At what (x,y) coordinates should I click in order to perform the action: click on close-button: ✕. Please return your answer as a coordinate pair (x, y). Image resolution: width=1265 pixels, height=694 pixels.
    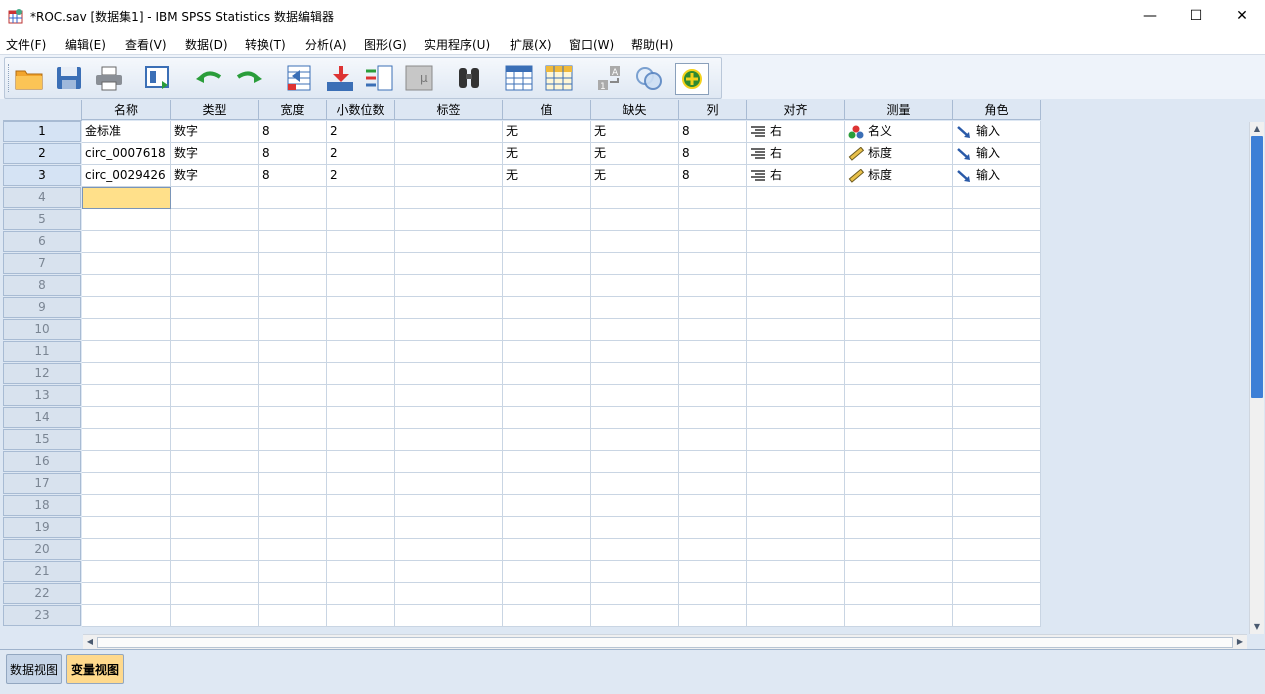
    Looking at the image, I should click on (1242, 16).